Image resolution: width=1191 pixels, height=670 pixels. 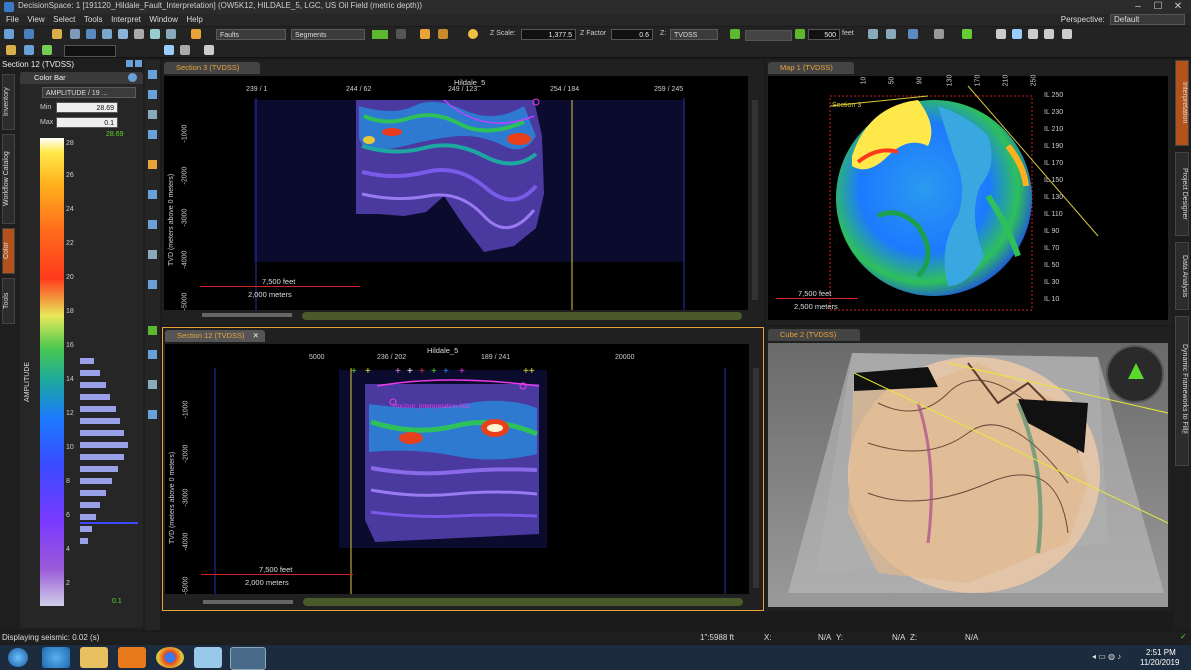 What do you see at coordinates (163, 20) in the screenshot?
I see `menu-window: Window` at bounding box center [163, 20].